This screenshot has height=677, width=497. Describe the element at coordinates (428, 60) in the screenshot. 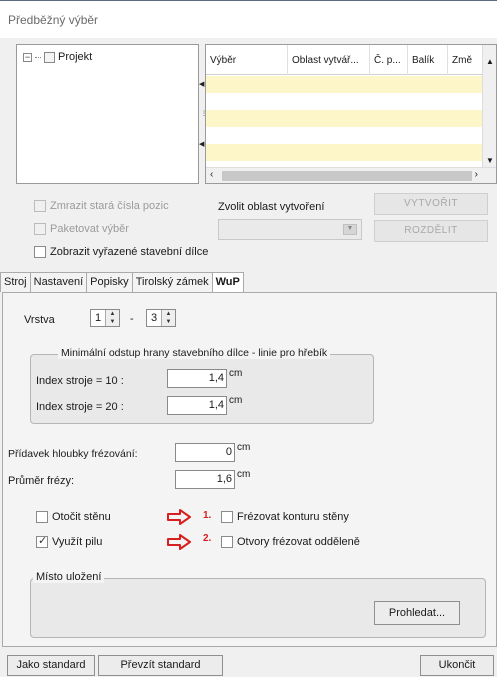

I see `grid-column-header: Balík` at that location.